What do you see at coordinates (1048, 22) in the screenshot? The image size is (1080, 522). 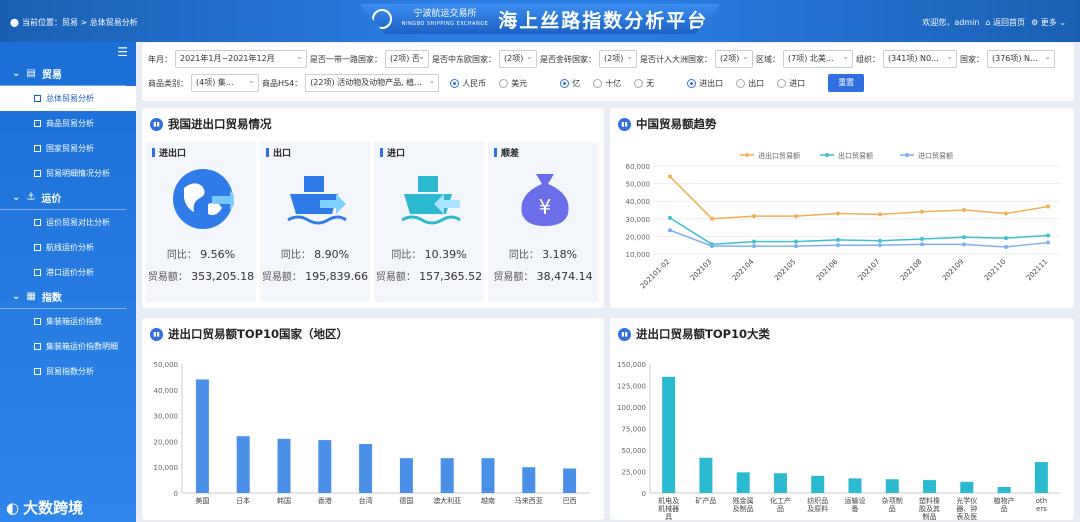 I see `more-menu: ⚙ 更多 ⌄` at bounding box center [1048, 22].